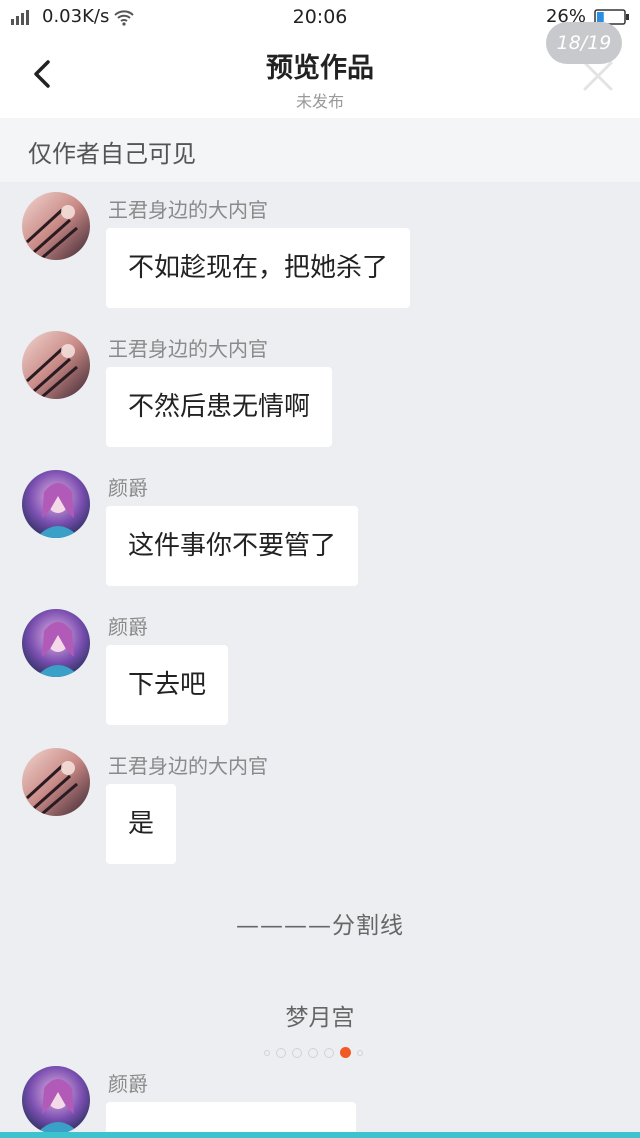 The image size is (640, 1138). I want to click on visibility-bar: 仅作者自己可见, so click(320, 150).